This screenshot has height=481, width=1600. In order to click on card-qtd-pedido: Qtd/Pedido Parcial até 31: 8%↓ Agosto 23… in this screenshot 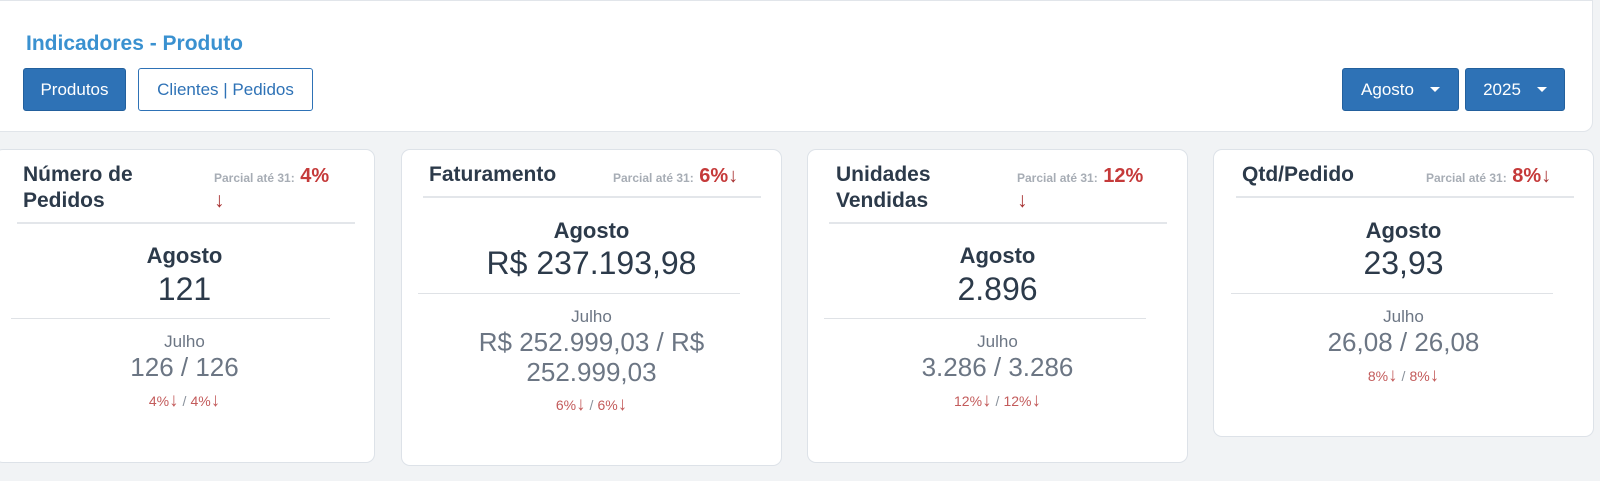, I will do `click(1403, 293)`.